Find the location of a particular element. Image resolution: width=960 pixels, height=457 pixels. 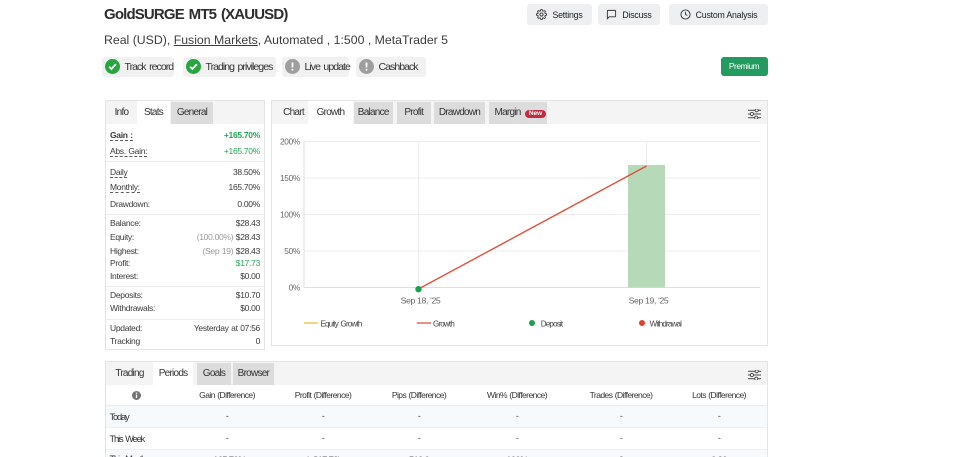

svg-text: Growth is located at coordinates (443, 324).